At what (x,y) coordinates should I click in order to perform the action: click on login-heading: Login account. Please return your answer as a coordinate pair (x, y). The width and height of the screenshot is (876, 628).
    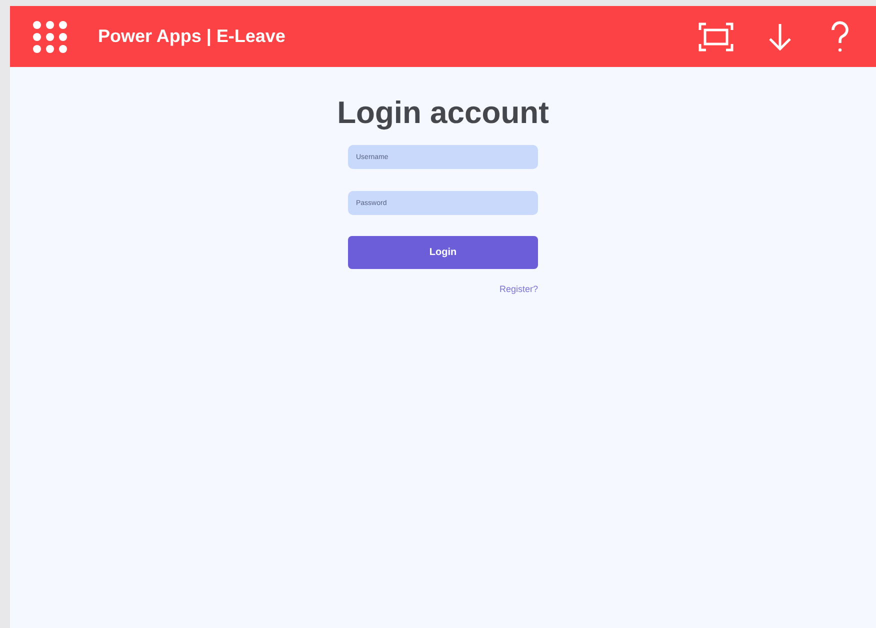
    Looking at the image, I should click on (443, 113).